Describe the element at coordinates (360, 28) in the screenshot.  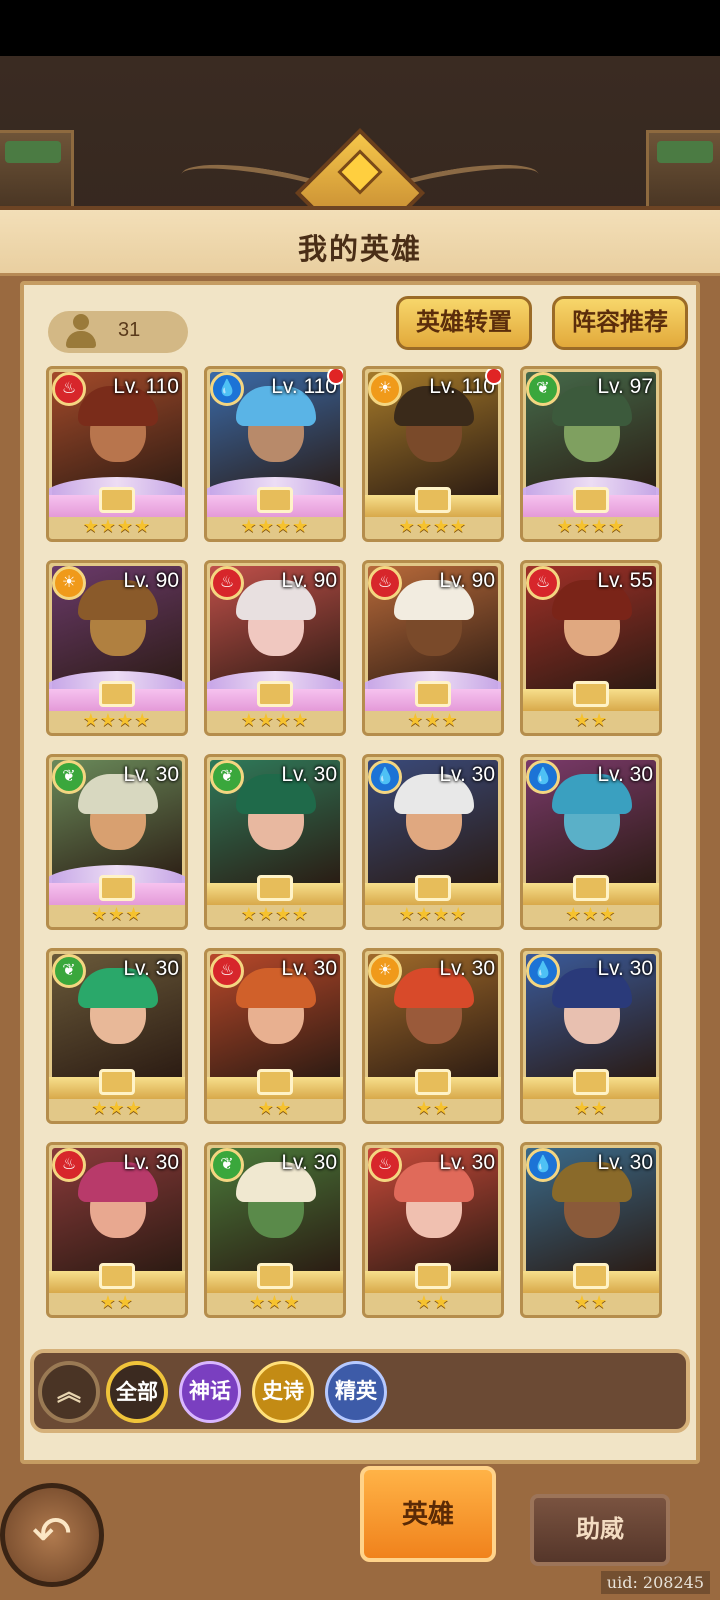
I see `status-bar` at that location.